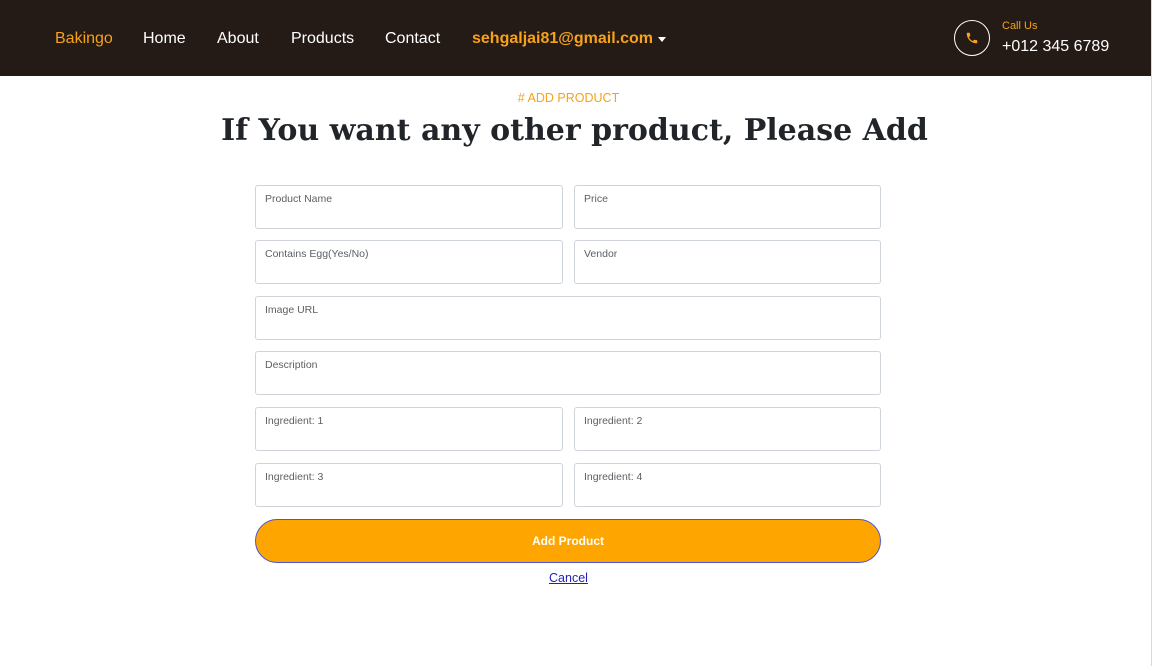 The height and width of the screenshot is (666, 1152). Describe the element at coordinates (84, 39) in the screenshot. I see `brand-link: Bakingo` at that location.